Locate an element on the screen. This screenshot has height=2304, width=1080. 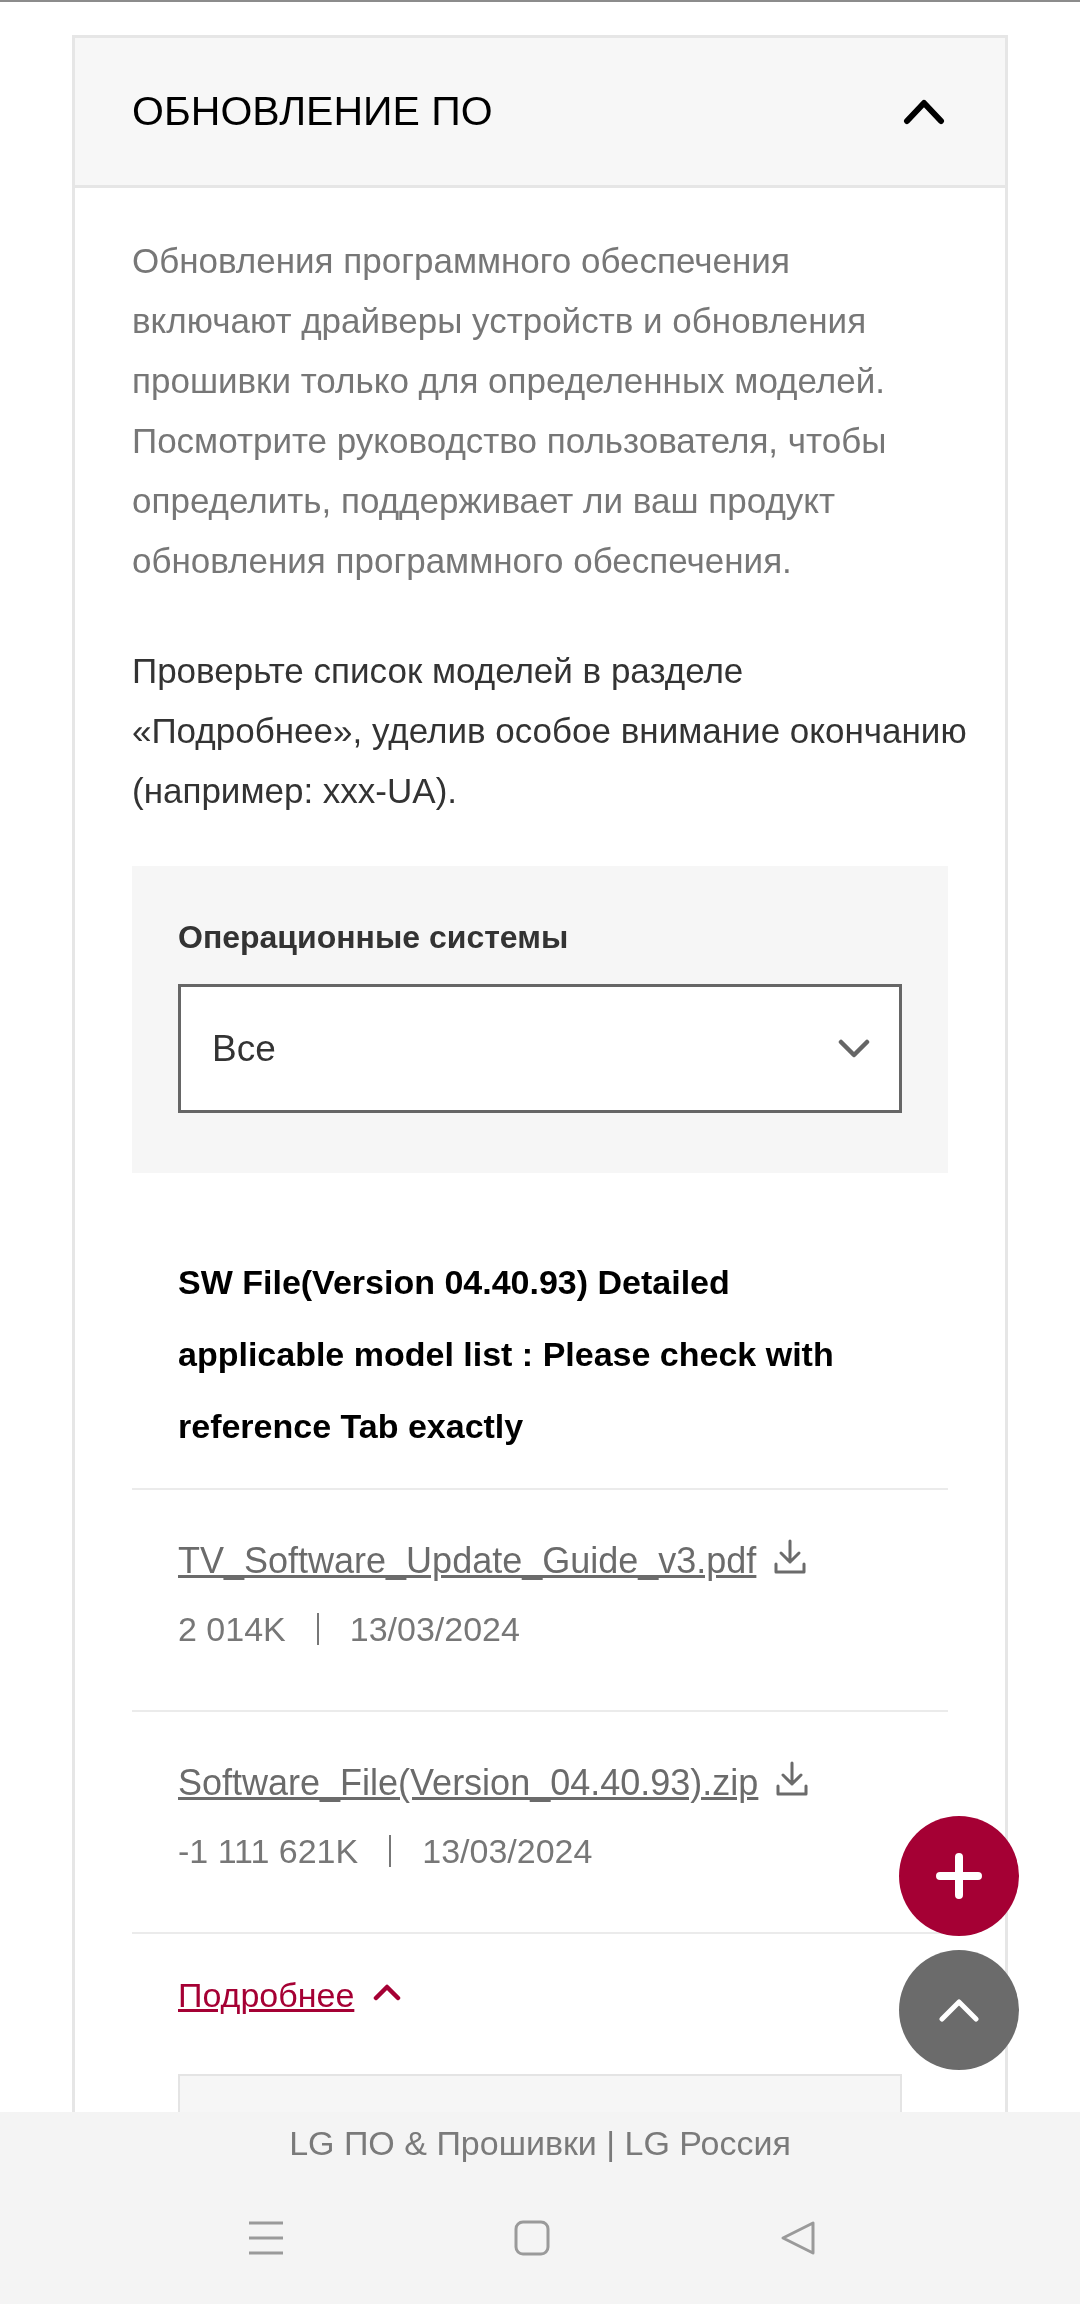
menu-icon is located at coordinates (266, 2238).